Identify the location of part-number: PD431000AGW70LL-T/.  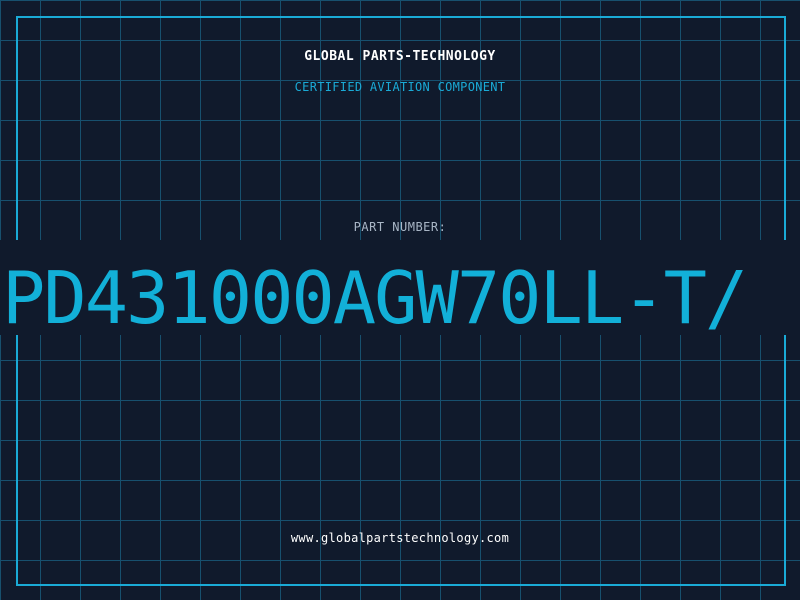
(375, 295).